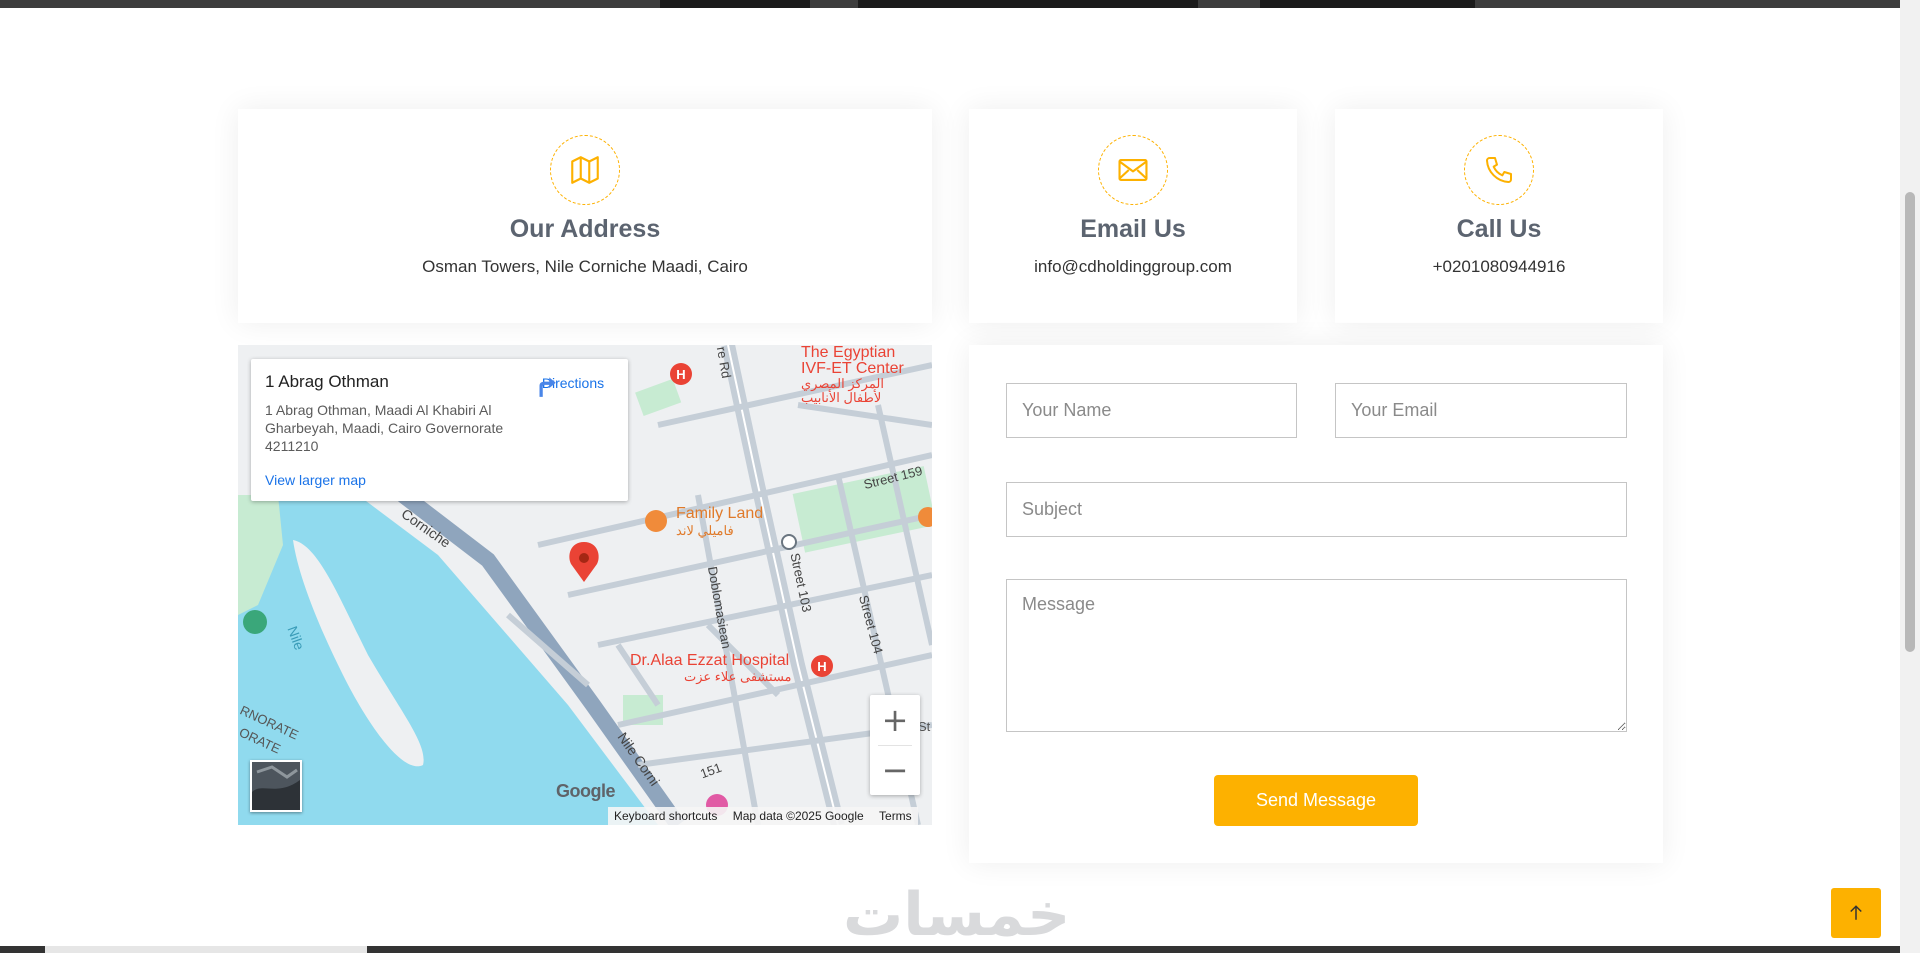 The image size is (1920, 953). I want to click on scrollbar-thumb, so click(1910, 422).